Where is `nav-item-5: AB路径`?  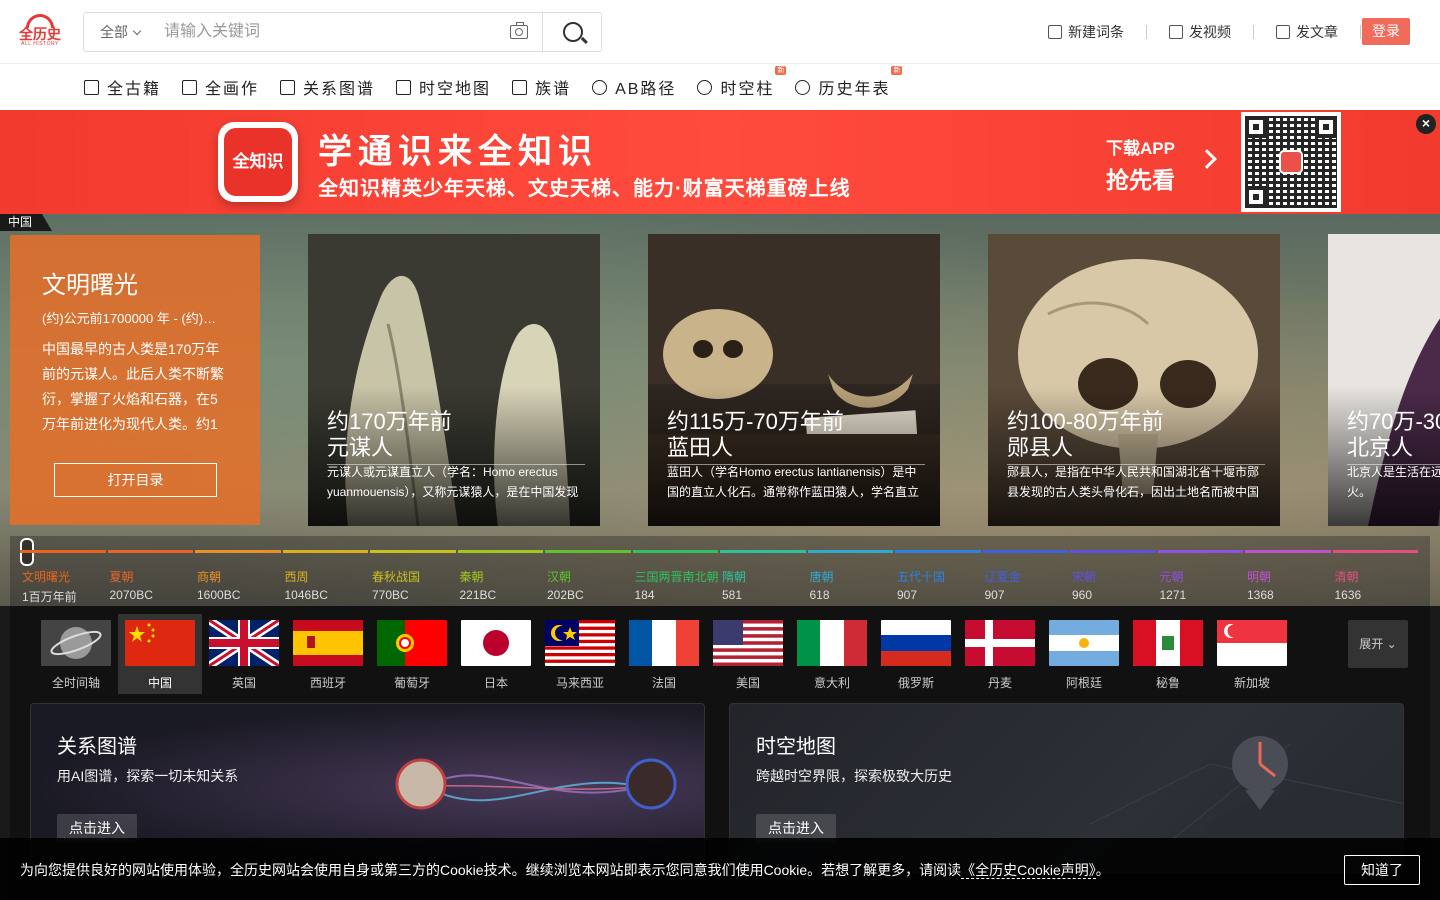
nav-item-5: AB路径 is located at coordinates (634, 87).